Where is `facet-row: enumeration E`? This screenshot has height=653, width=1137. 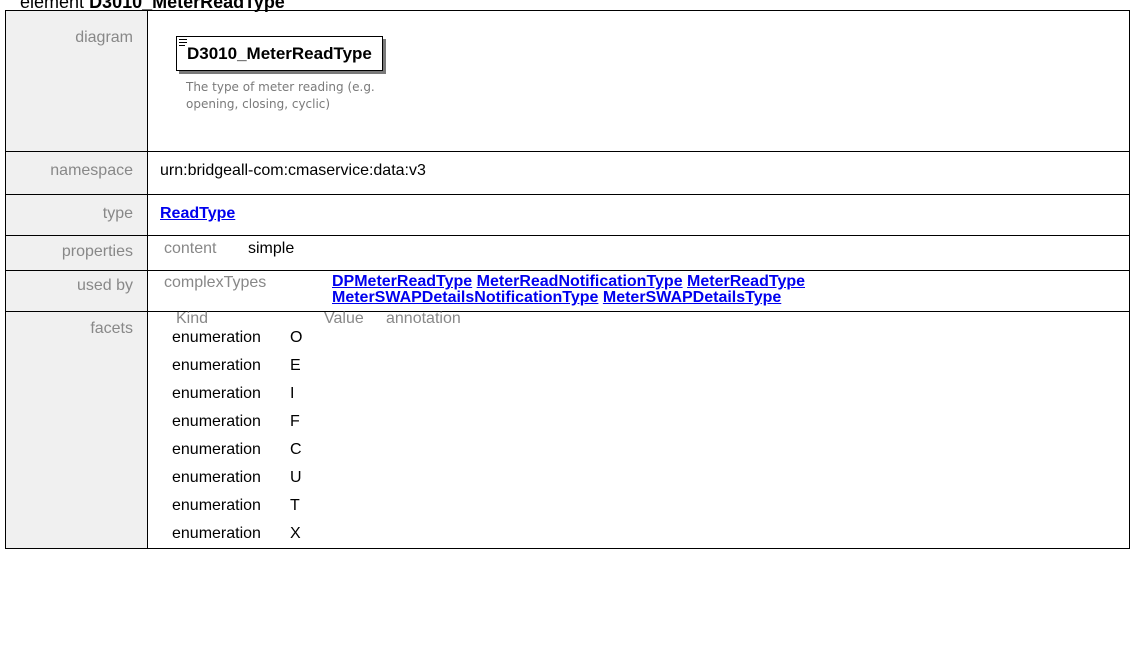 facet-row: enumeration E is located at coordinates (236, 365).